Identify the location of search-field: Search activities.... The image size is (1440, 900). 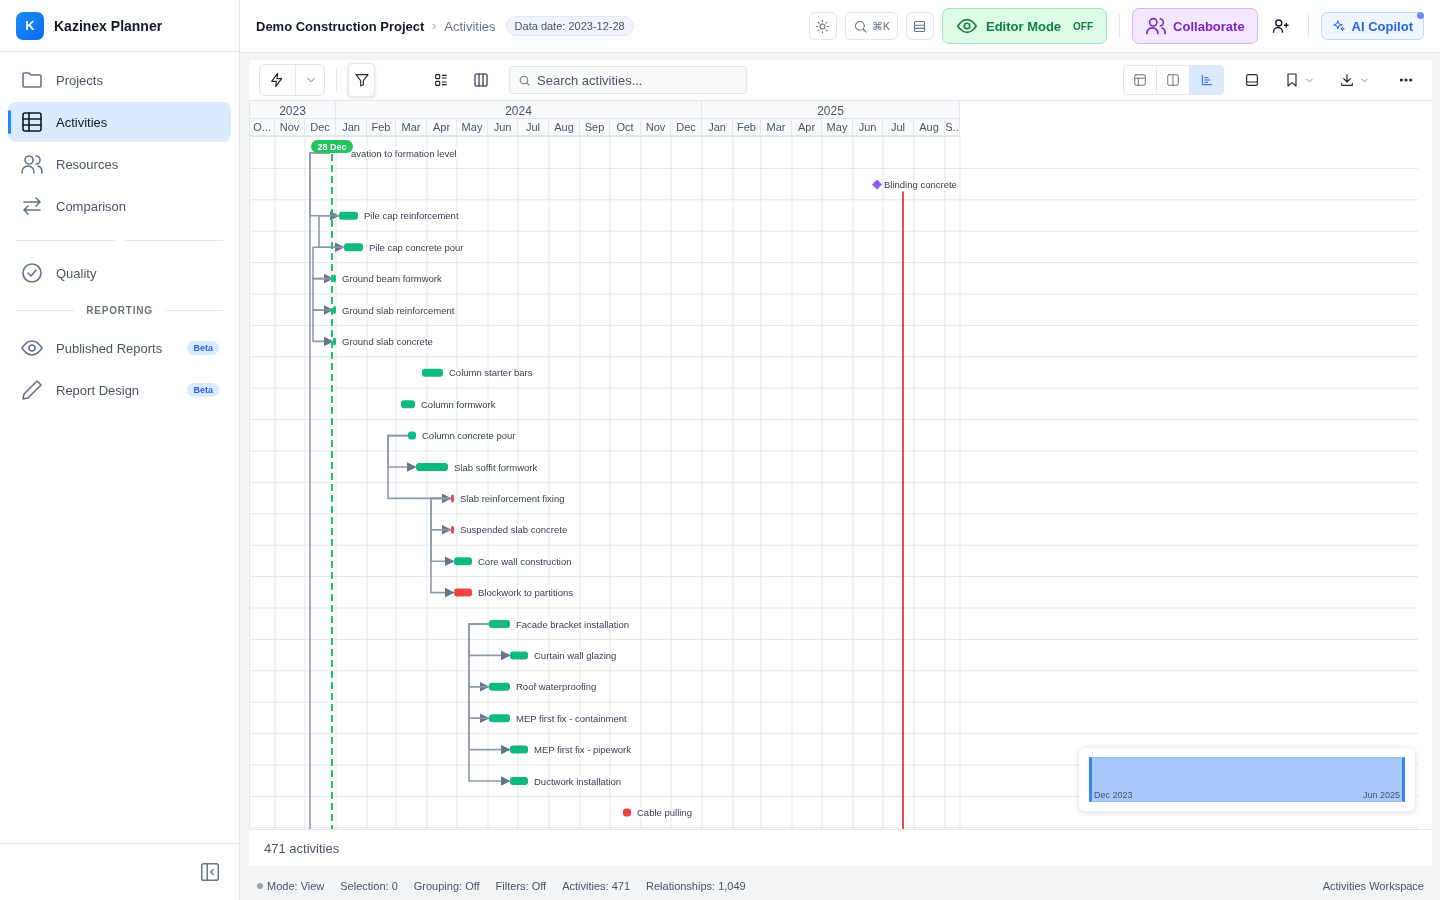
(628, 80).